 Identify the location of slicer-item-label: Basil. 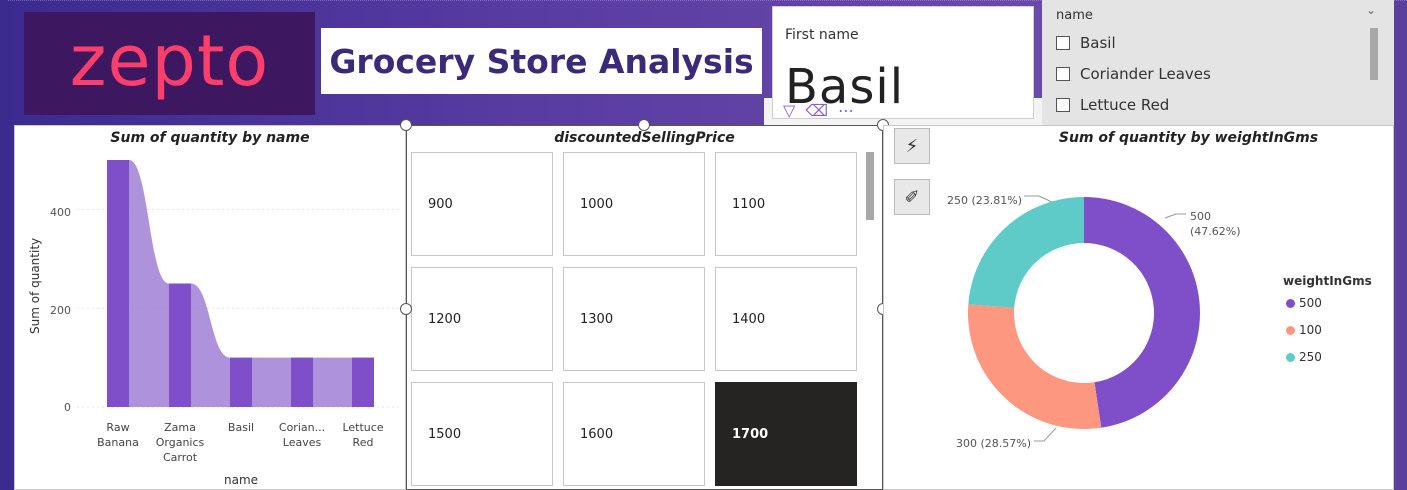
(1098, 43).